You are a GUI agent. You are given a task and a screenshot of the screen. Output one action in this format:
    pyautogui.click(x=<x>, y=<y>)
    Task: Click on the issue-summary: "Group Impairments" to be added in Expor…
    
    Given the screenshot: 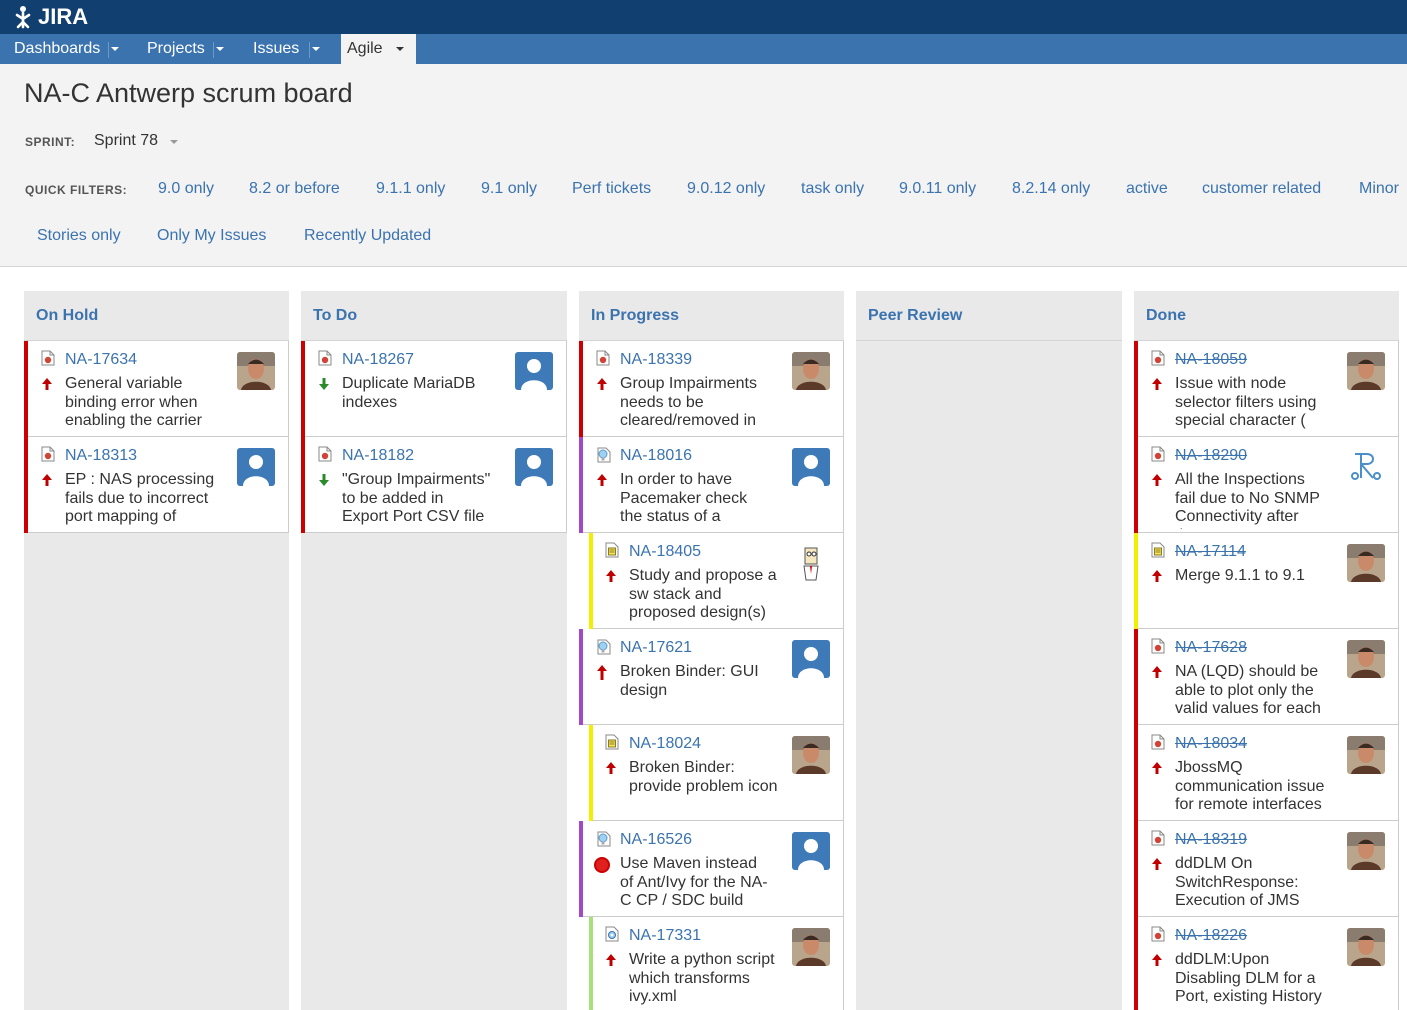 What is the action you would take?
    pyautogui.click(x=416, y=498)
    